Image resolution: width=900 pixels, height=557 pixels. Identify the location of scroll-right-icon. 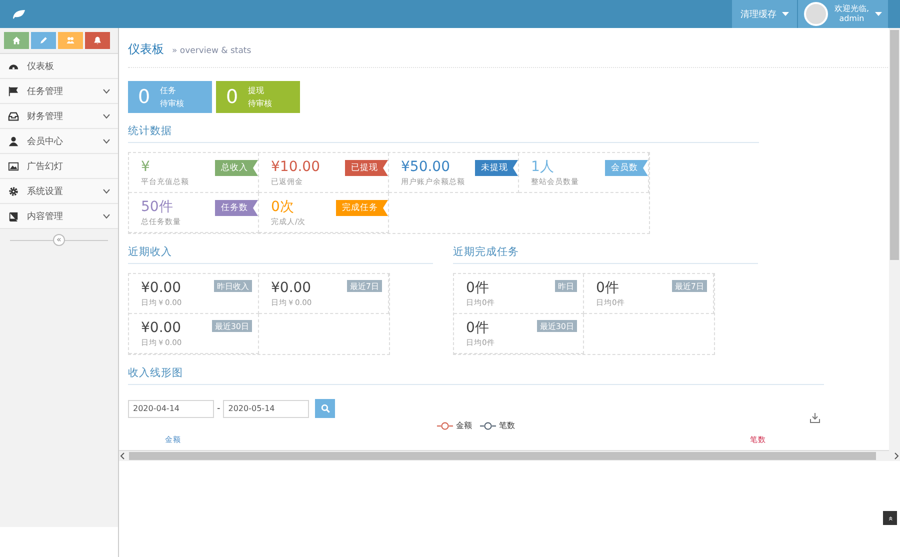
(896, 456).